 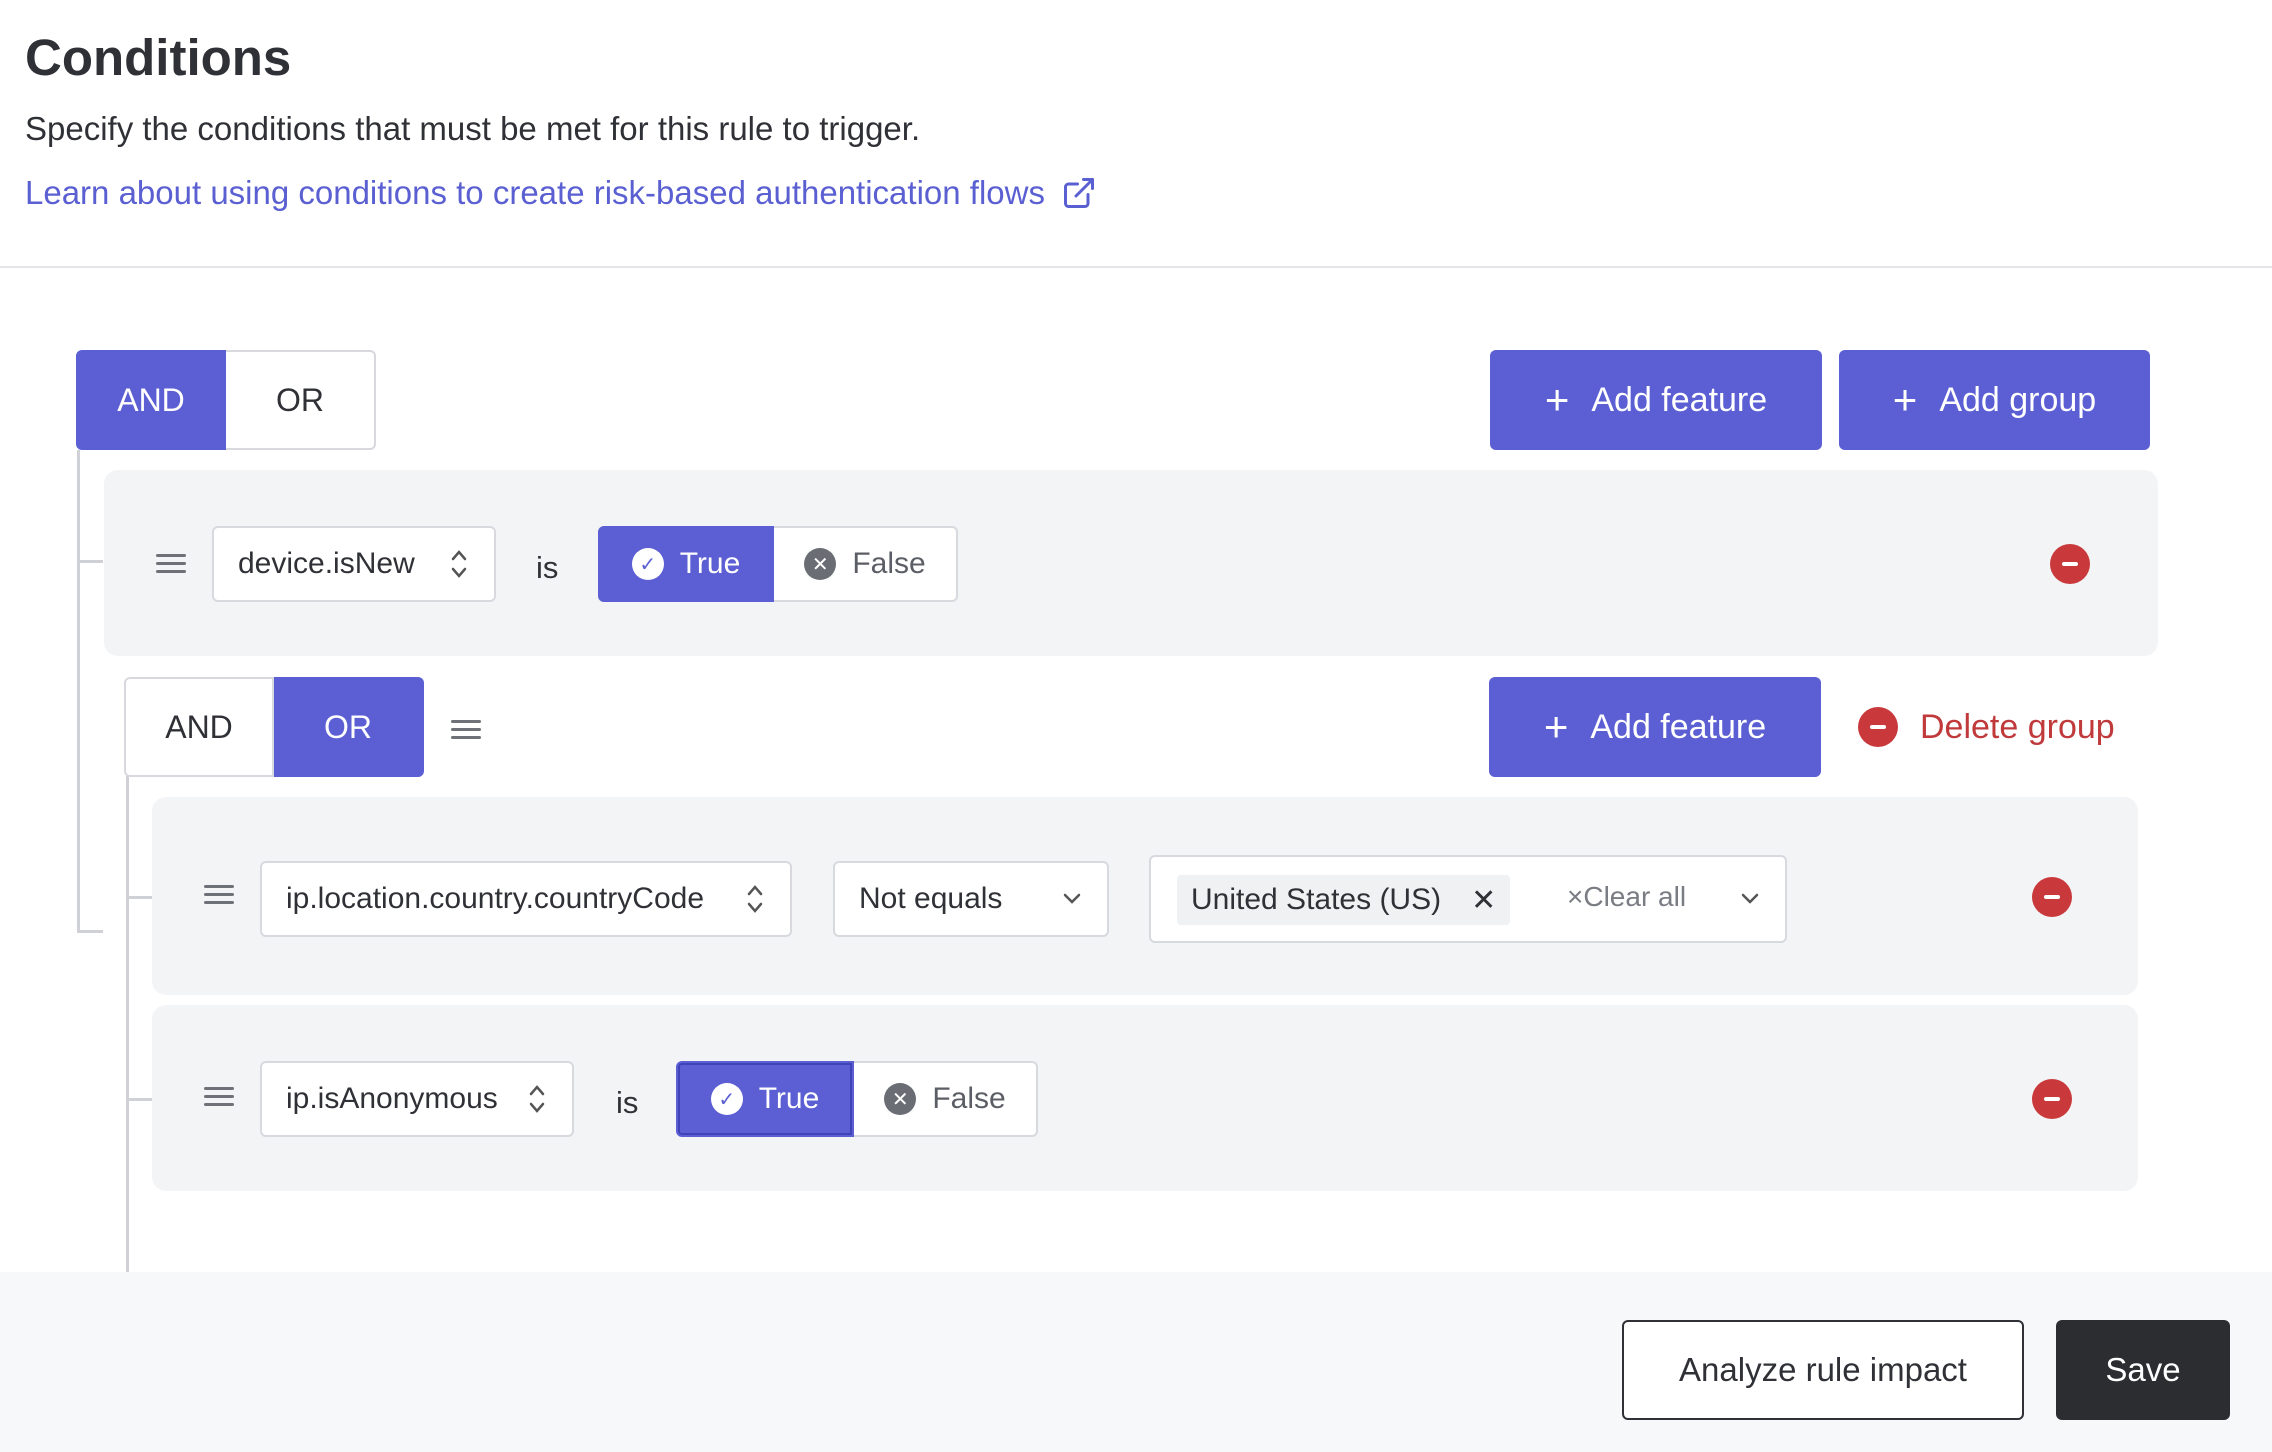 I want to click on root-operator-toggle: AND OR, so click(x=226, y=400).